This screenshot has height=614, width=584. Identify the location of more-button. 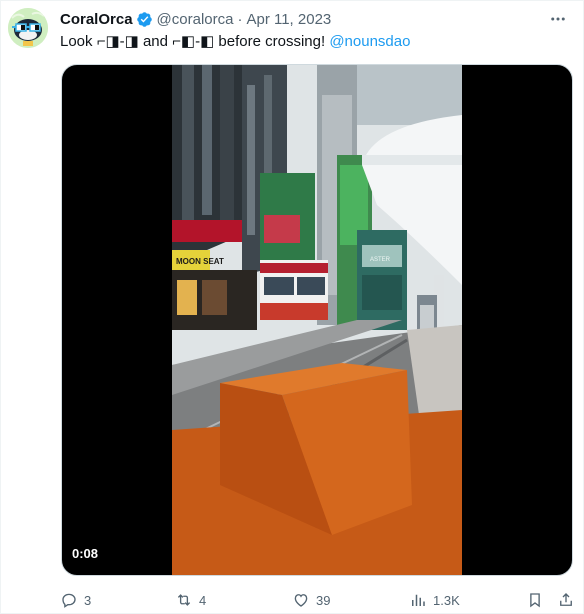
(558, 19).